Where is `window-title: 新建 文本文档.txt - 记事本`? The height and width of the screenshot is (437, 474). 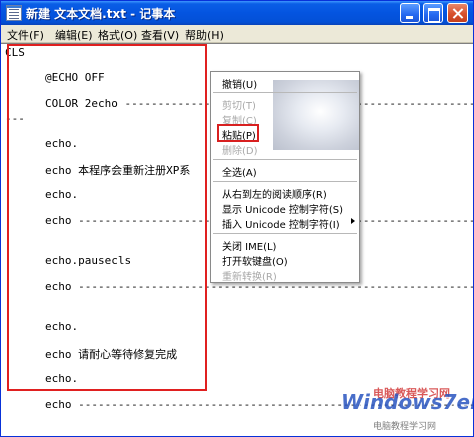 window-title: 新建 文本文档.txt - 记事本 is located at coordinates (101, 14).